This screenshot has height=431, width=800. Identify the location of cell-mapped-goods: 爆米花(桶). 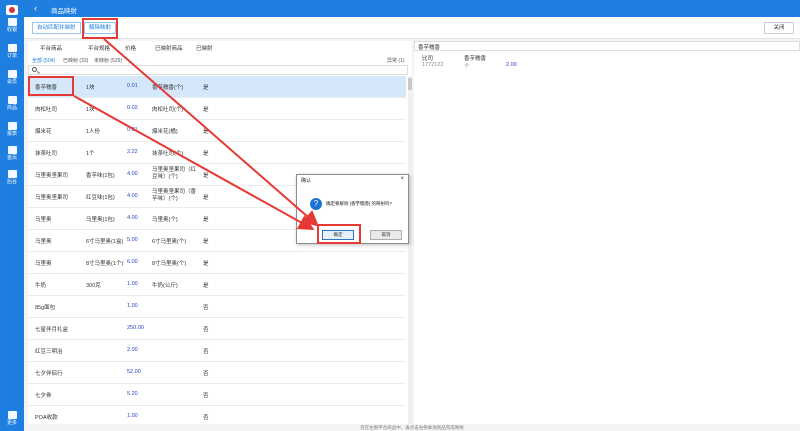
(165, 132).